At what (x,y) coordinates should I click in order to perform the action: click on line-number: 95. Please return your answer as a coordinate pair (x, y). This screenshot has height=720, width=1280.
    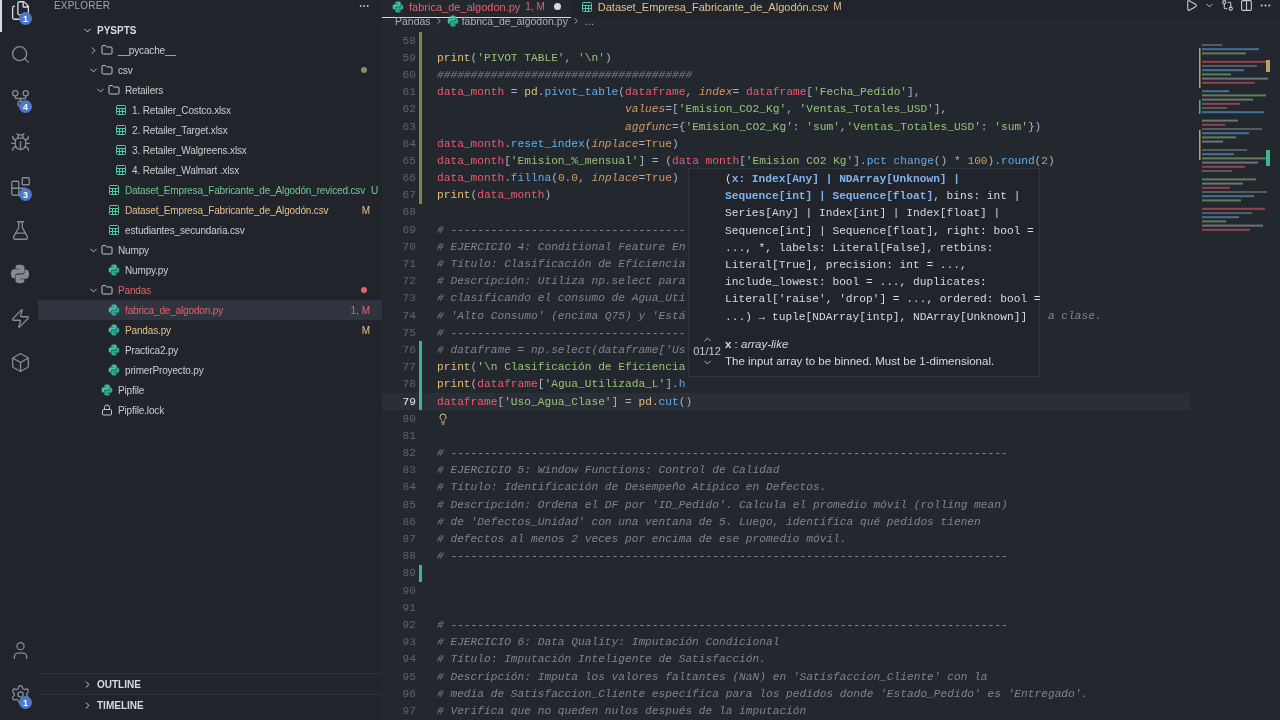
    Looking at the image, I should click on (408, 676).